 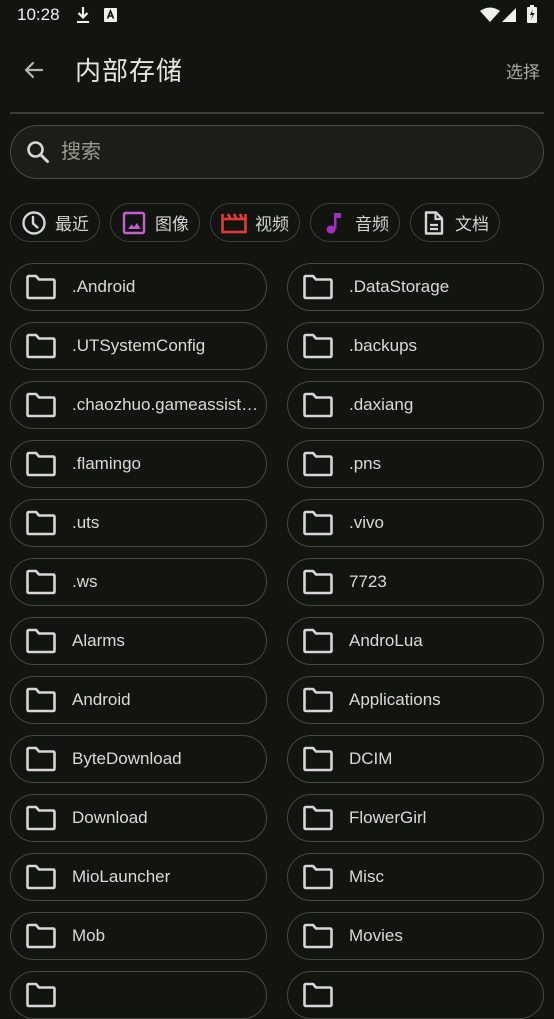 I want to click on search-icon, so click(x=38, y=152).